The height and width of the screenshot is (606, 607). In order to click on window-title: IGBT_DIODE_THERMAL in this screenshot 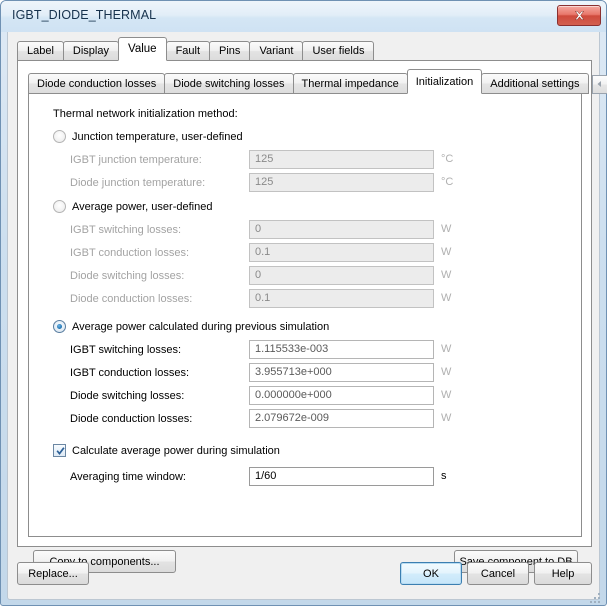, I will do `click(84, 15)`.